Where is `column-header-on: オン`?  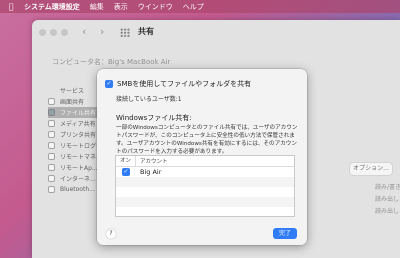
column-header-on: オン is located at coordinates (126, 161).